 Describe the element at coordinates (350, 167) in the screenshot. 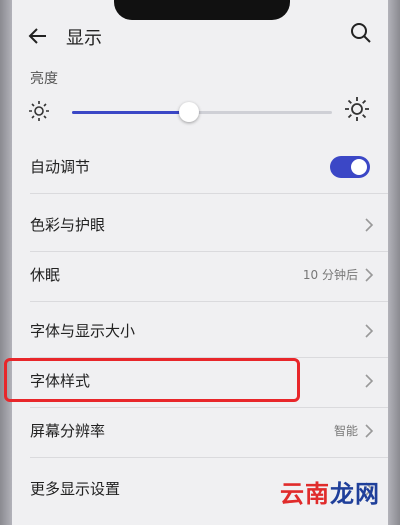

I see `auto-adjust-toggle` at that location.